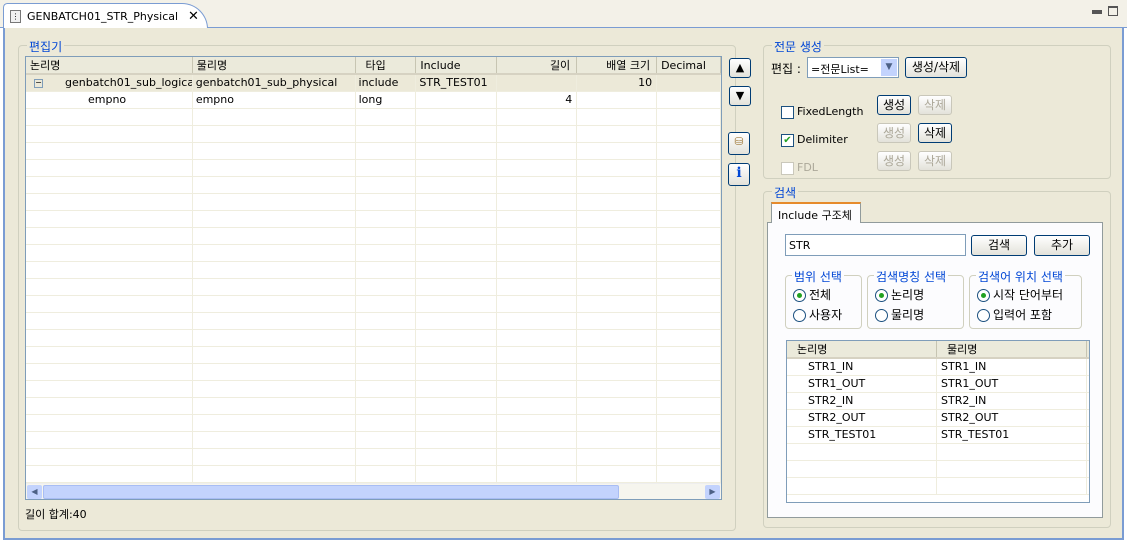  I want to click on option-delimiter: ✔ Delimiter, so click(814, 140).